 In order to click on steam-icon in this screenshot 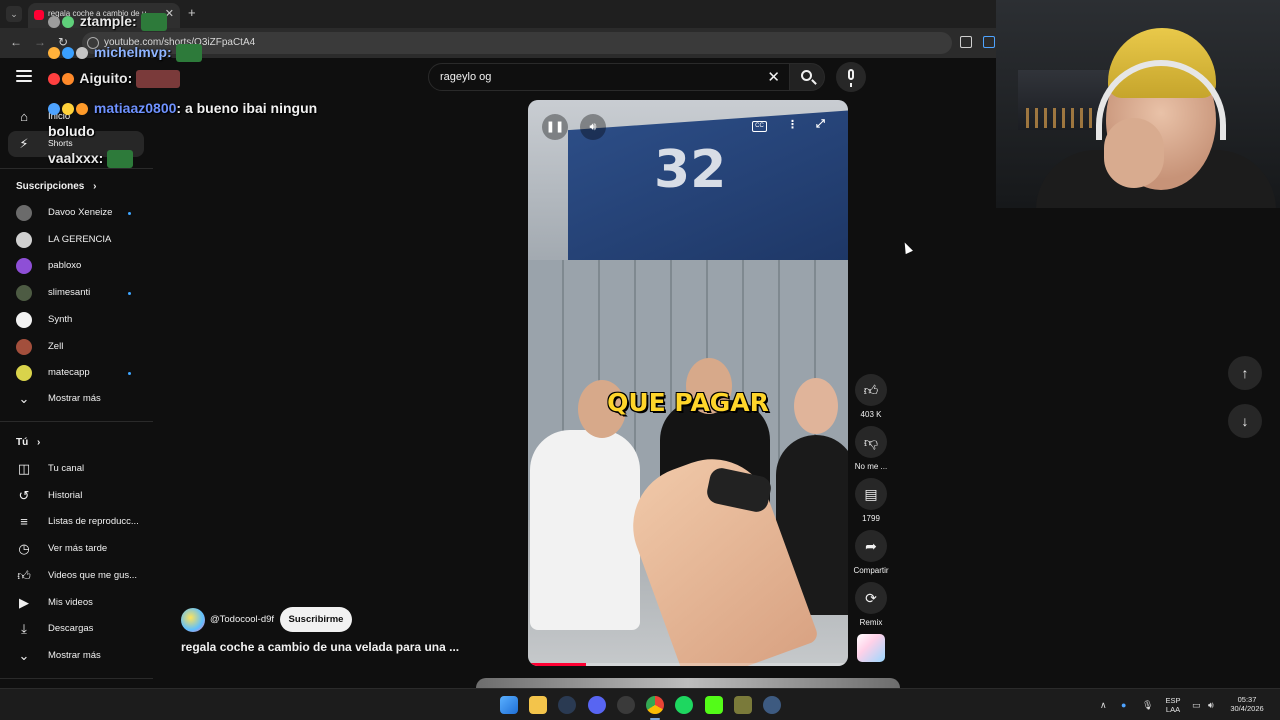, I will do `click(567, 705)`.